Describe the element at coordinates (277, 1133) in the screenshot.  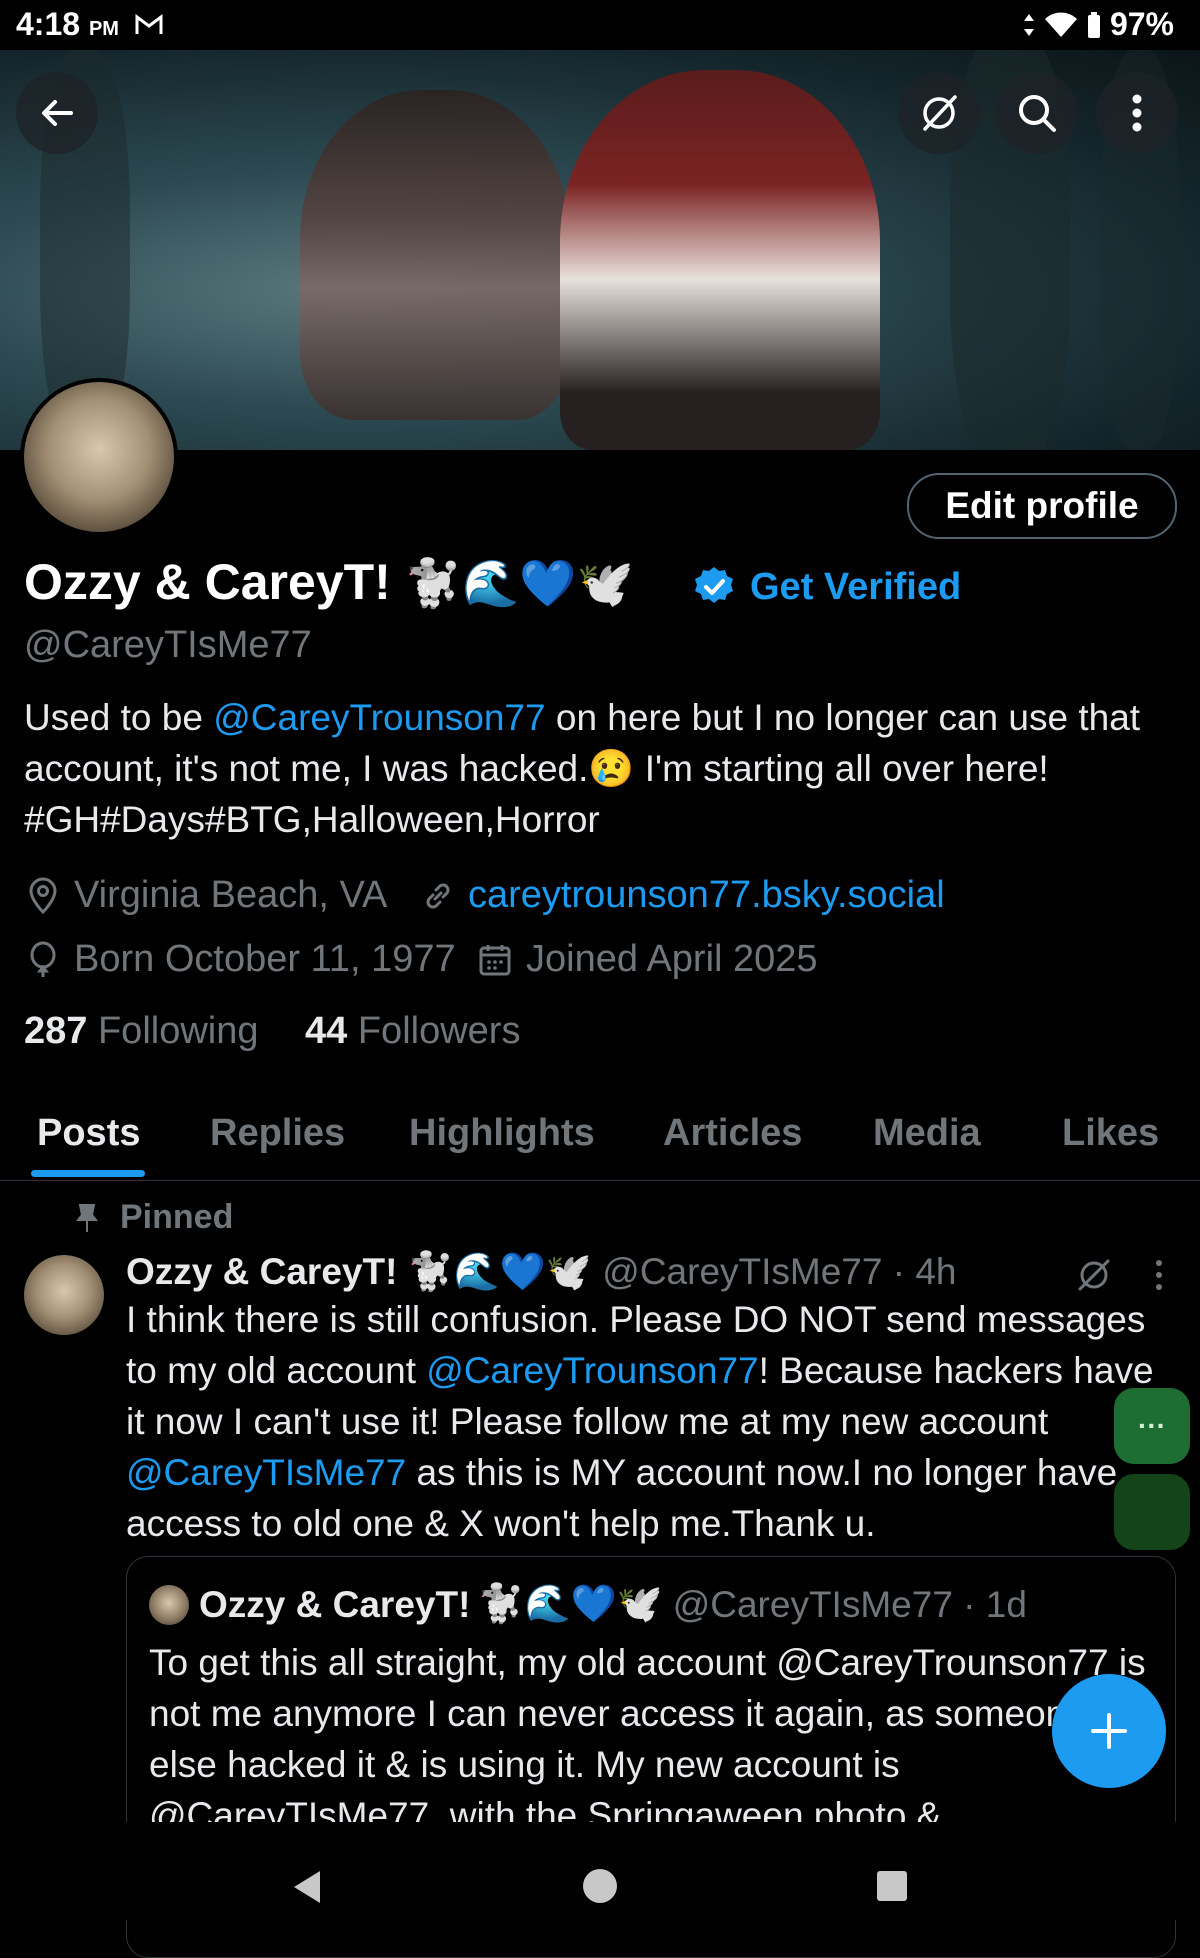
I see `tab-replies: Replies` at that location.